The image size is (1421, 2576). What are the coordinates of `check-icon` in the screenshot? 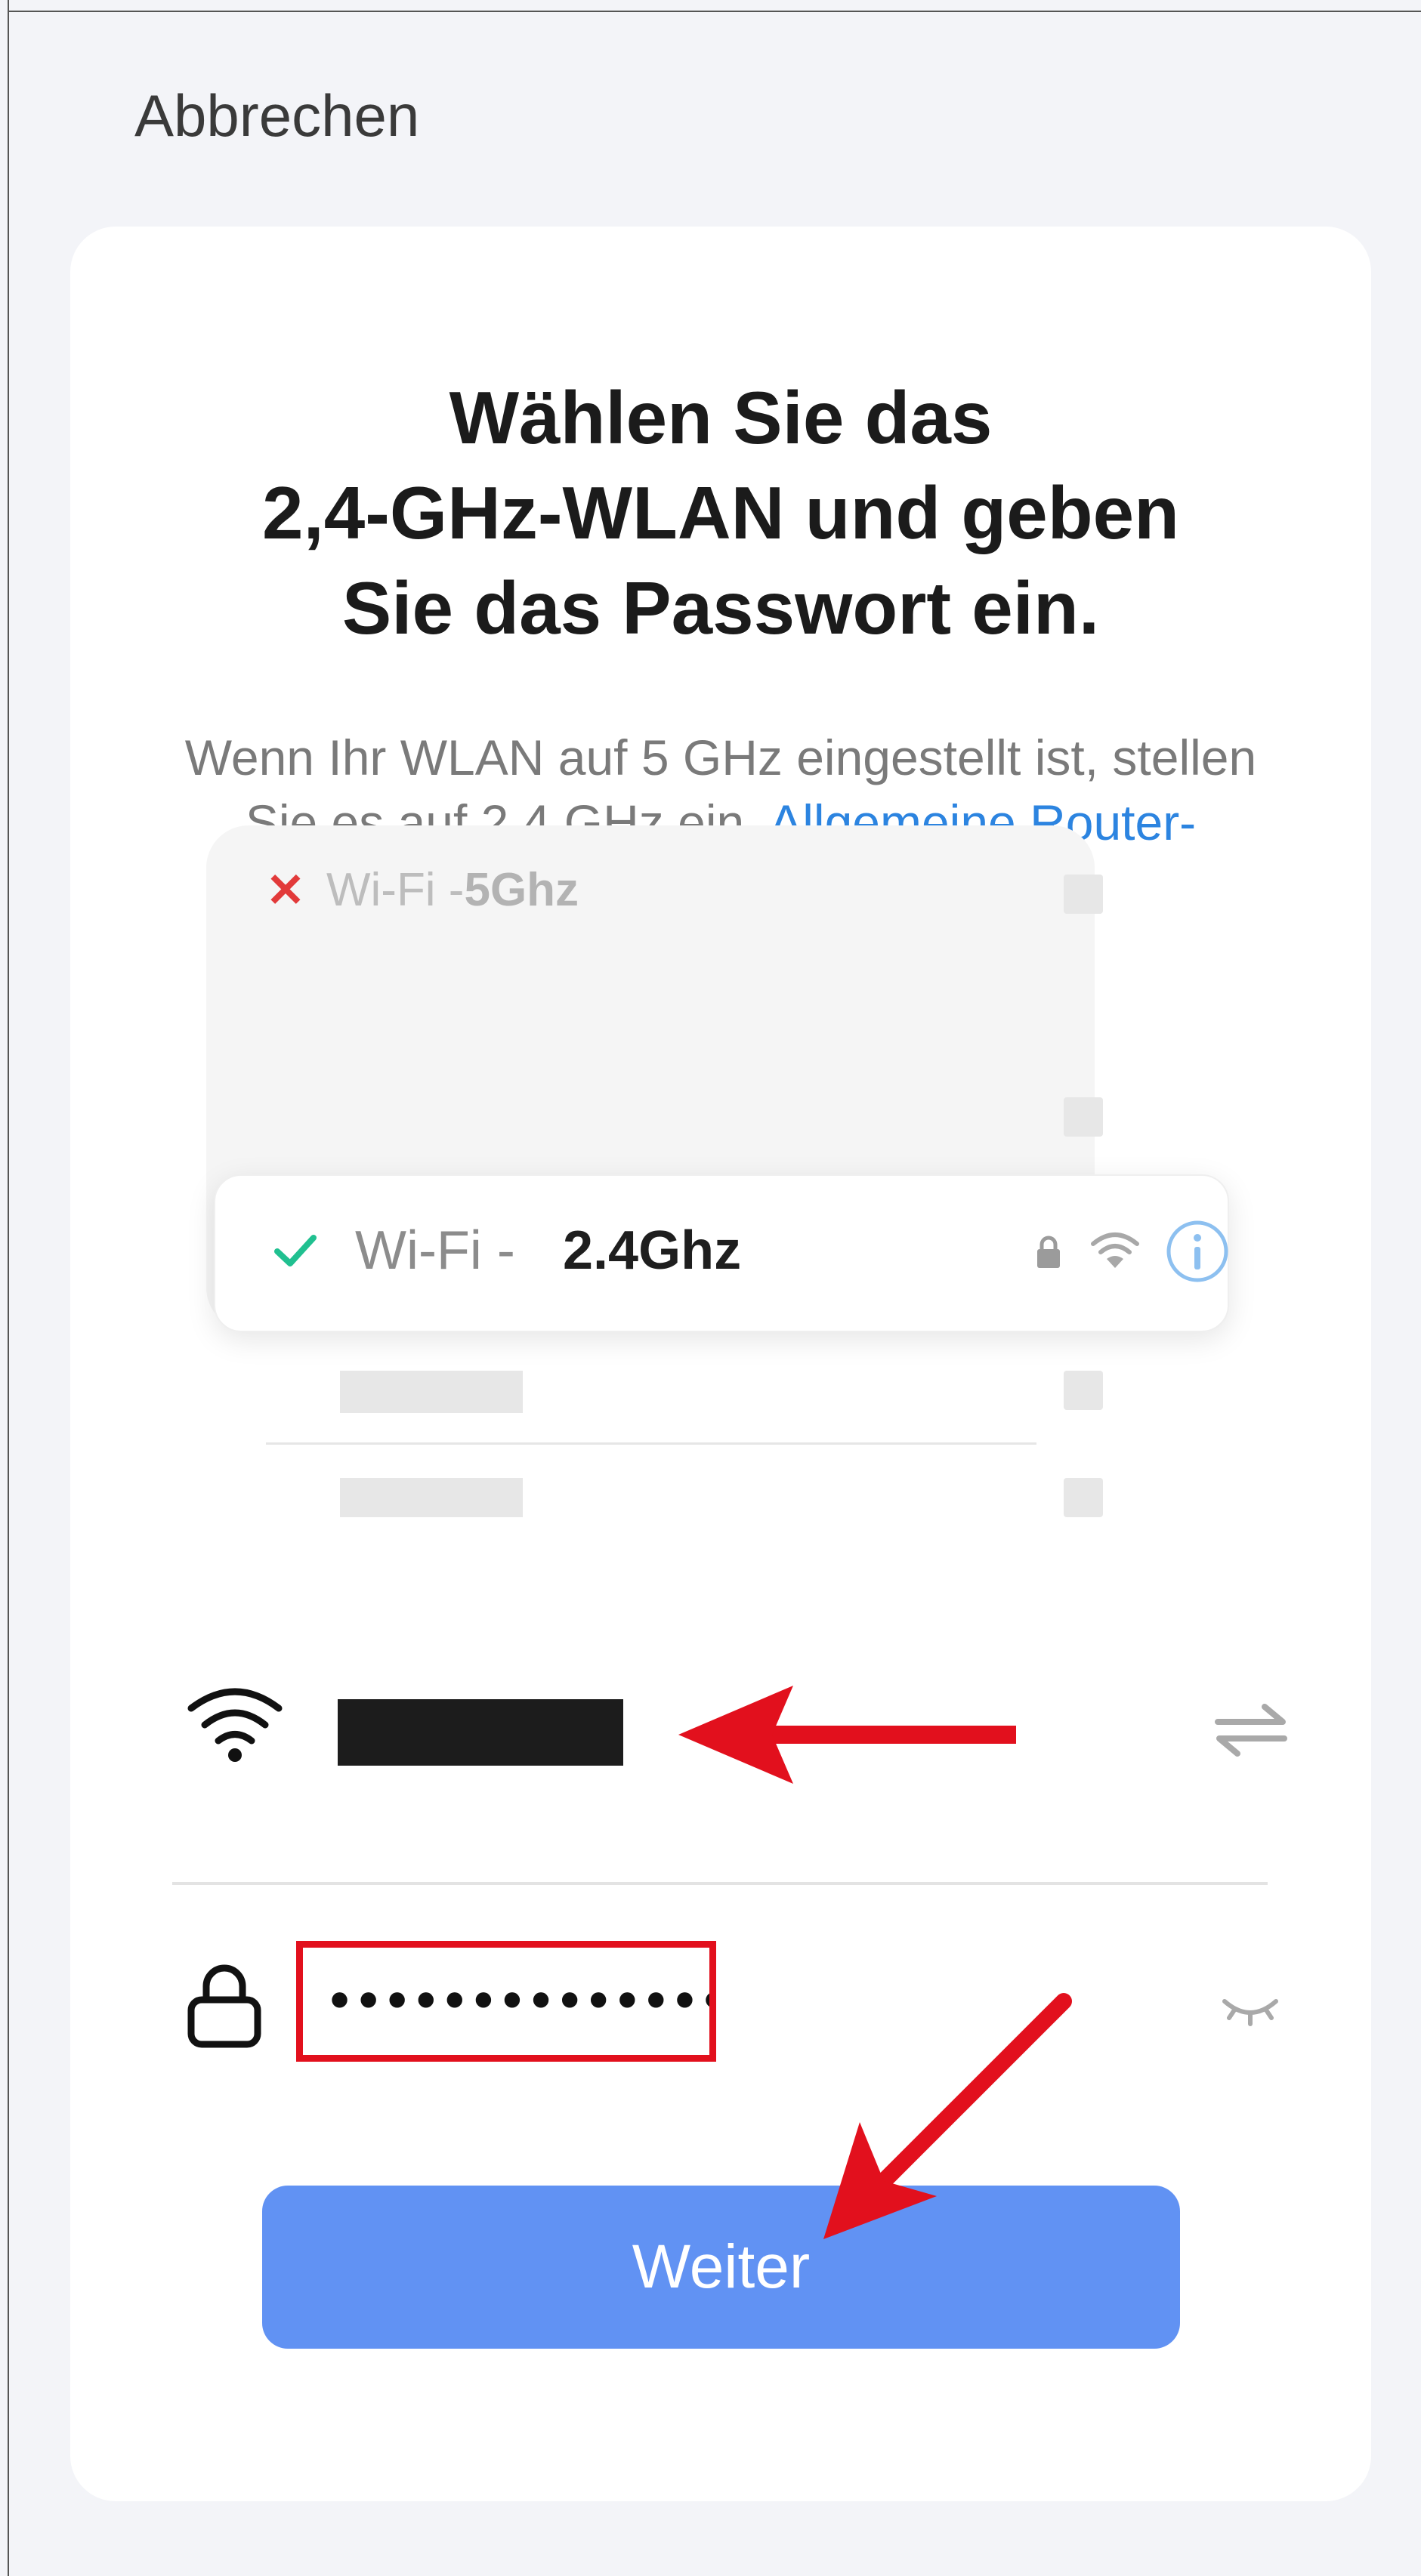 It's located at (295, 1250).